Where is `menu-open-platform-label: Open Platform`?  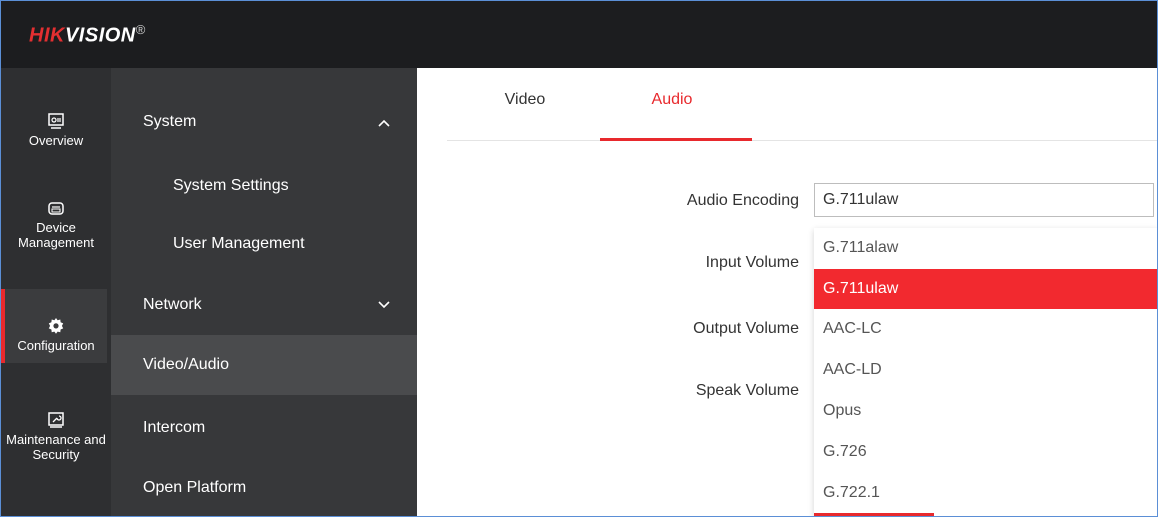 menu-open-platform-label: Open Platform is located at coordinates (195, 487).